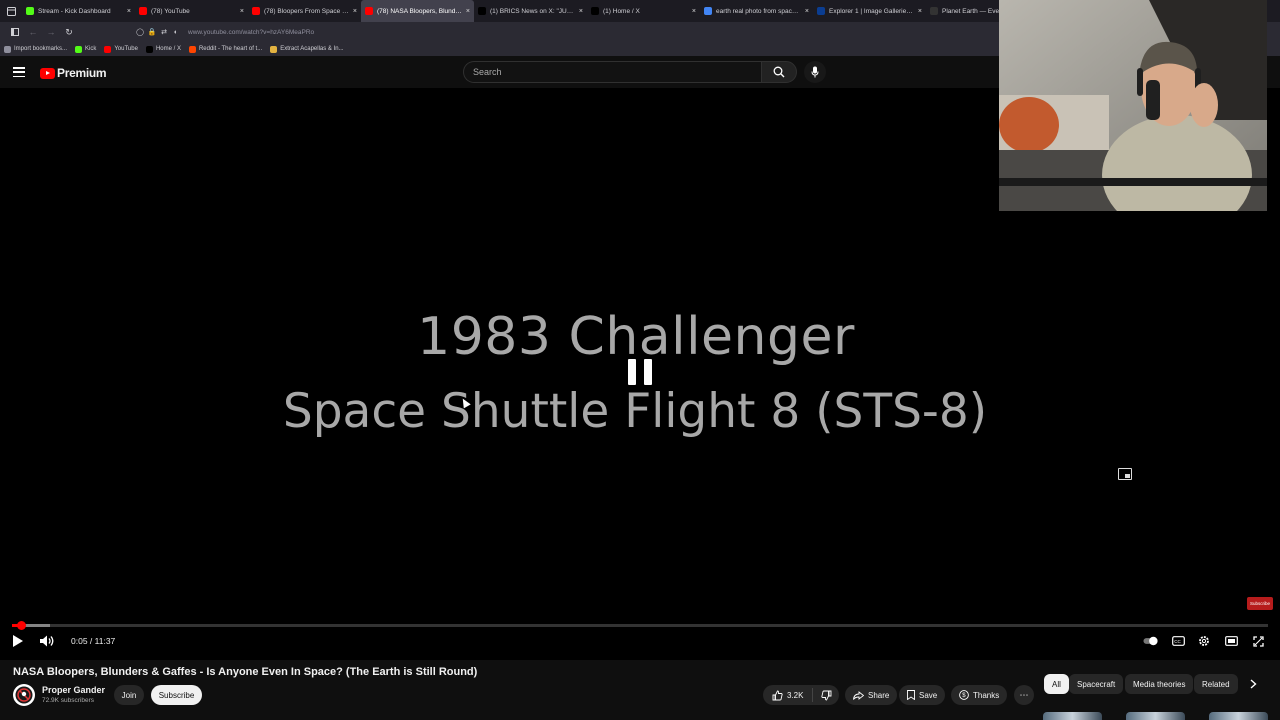  I want to click on bookmark-item: Kick, so click(86, 49).